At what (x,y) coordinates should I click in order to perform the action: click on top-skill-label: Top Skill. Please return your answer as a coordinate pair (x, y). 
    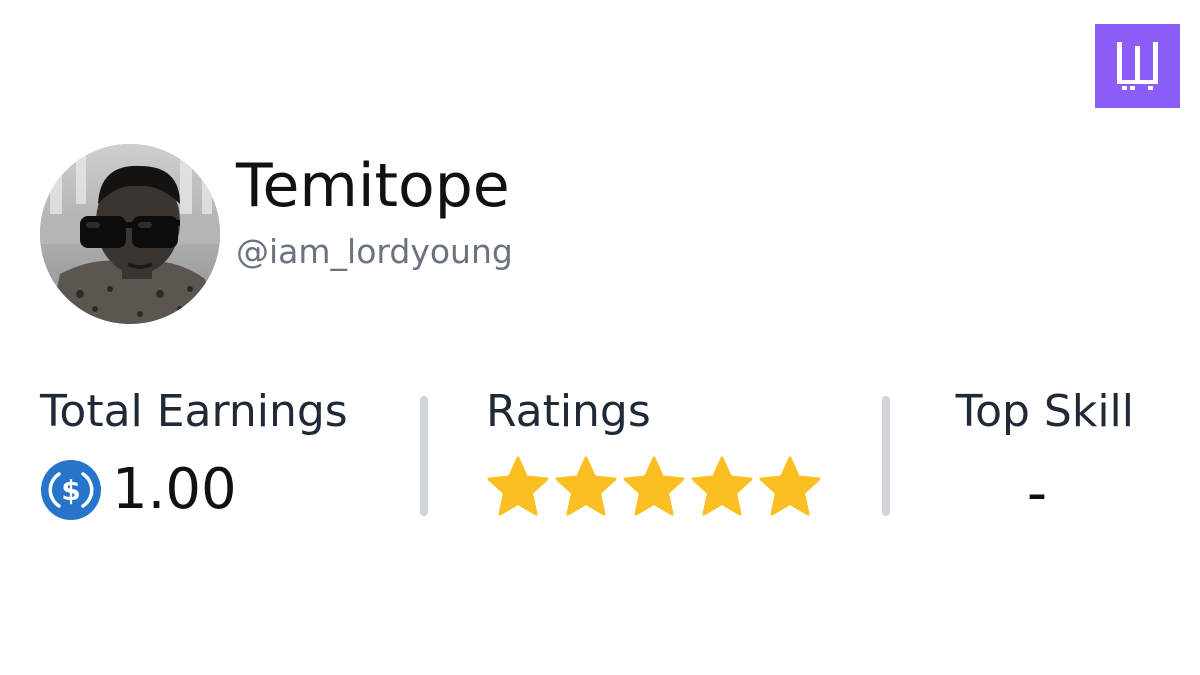
    Looking at the image, I should click on (1044, 411).